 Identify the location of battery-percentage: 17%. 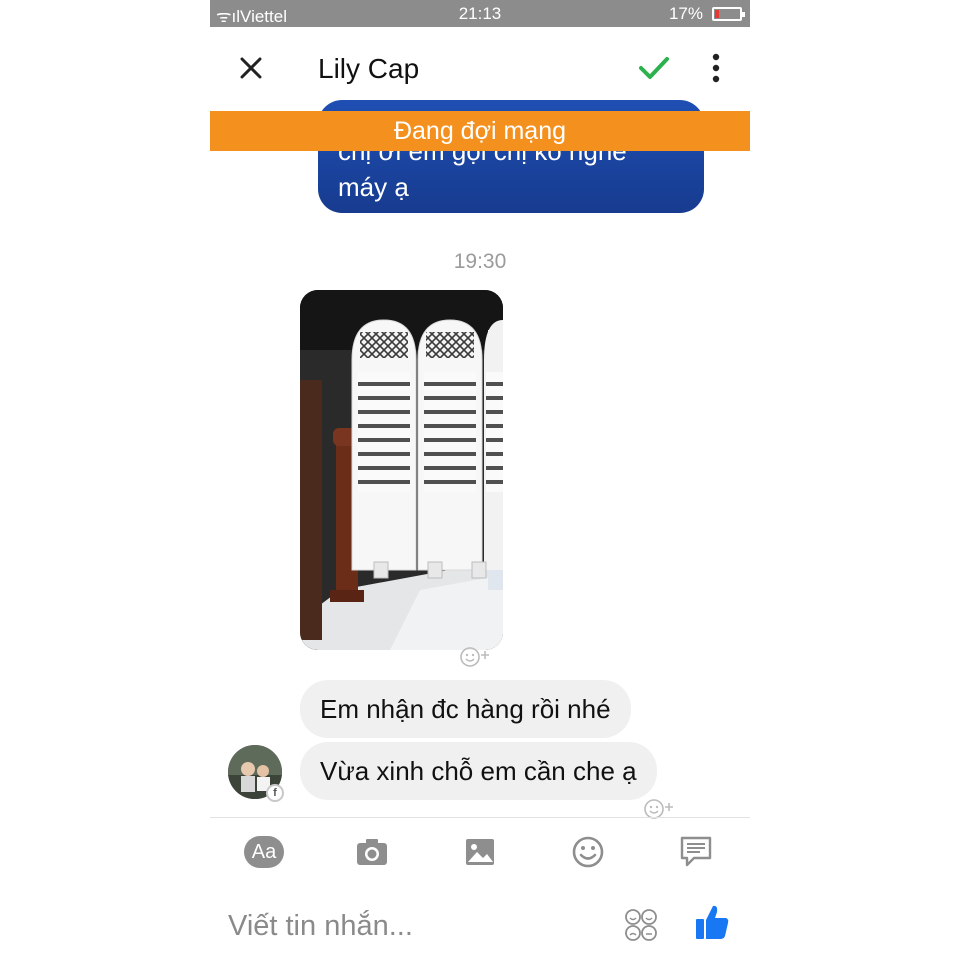
(685, 13).